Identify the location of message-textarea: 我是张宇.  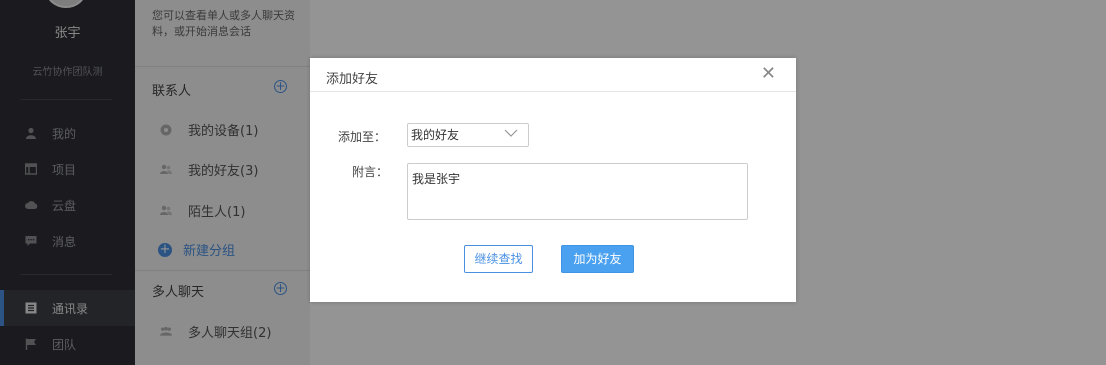
(577, 191).